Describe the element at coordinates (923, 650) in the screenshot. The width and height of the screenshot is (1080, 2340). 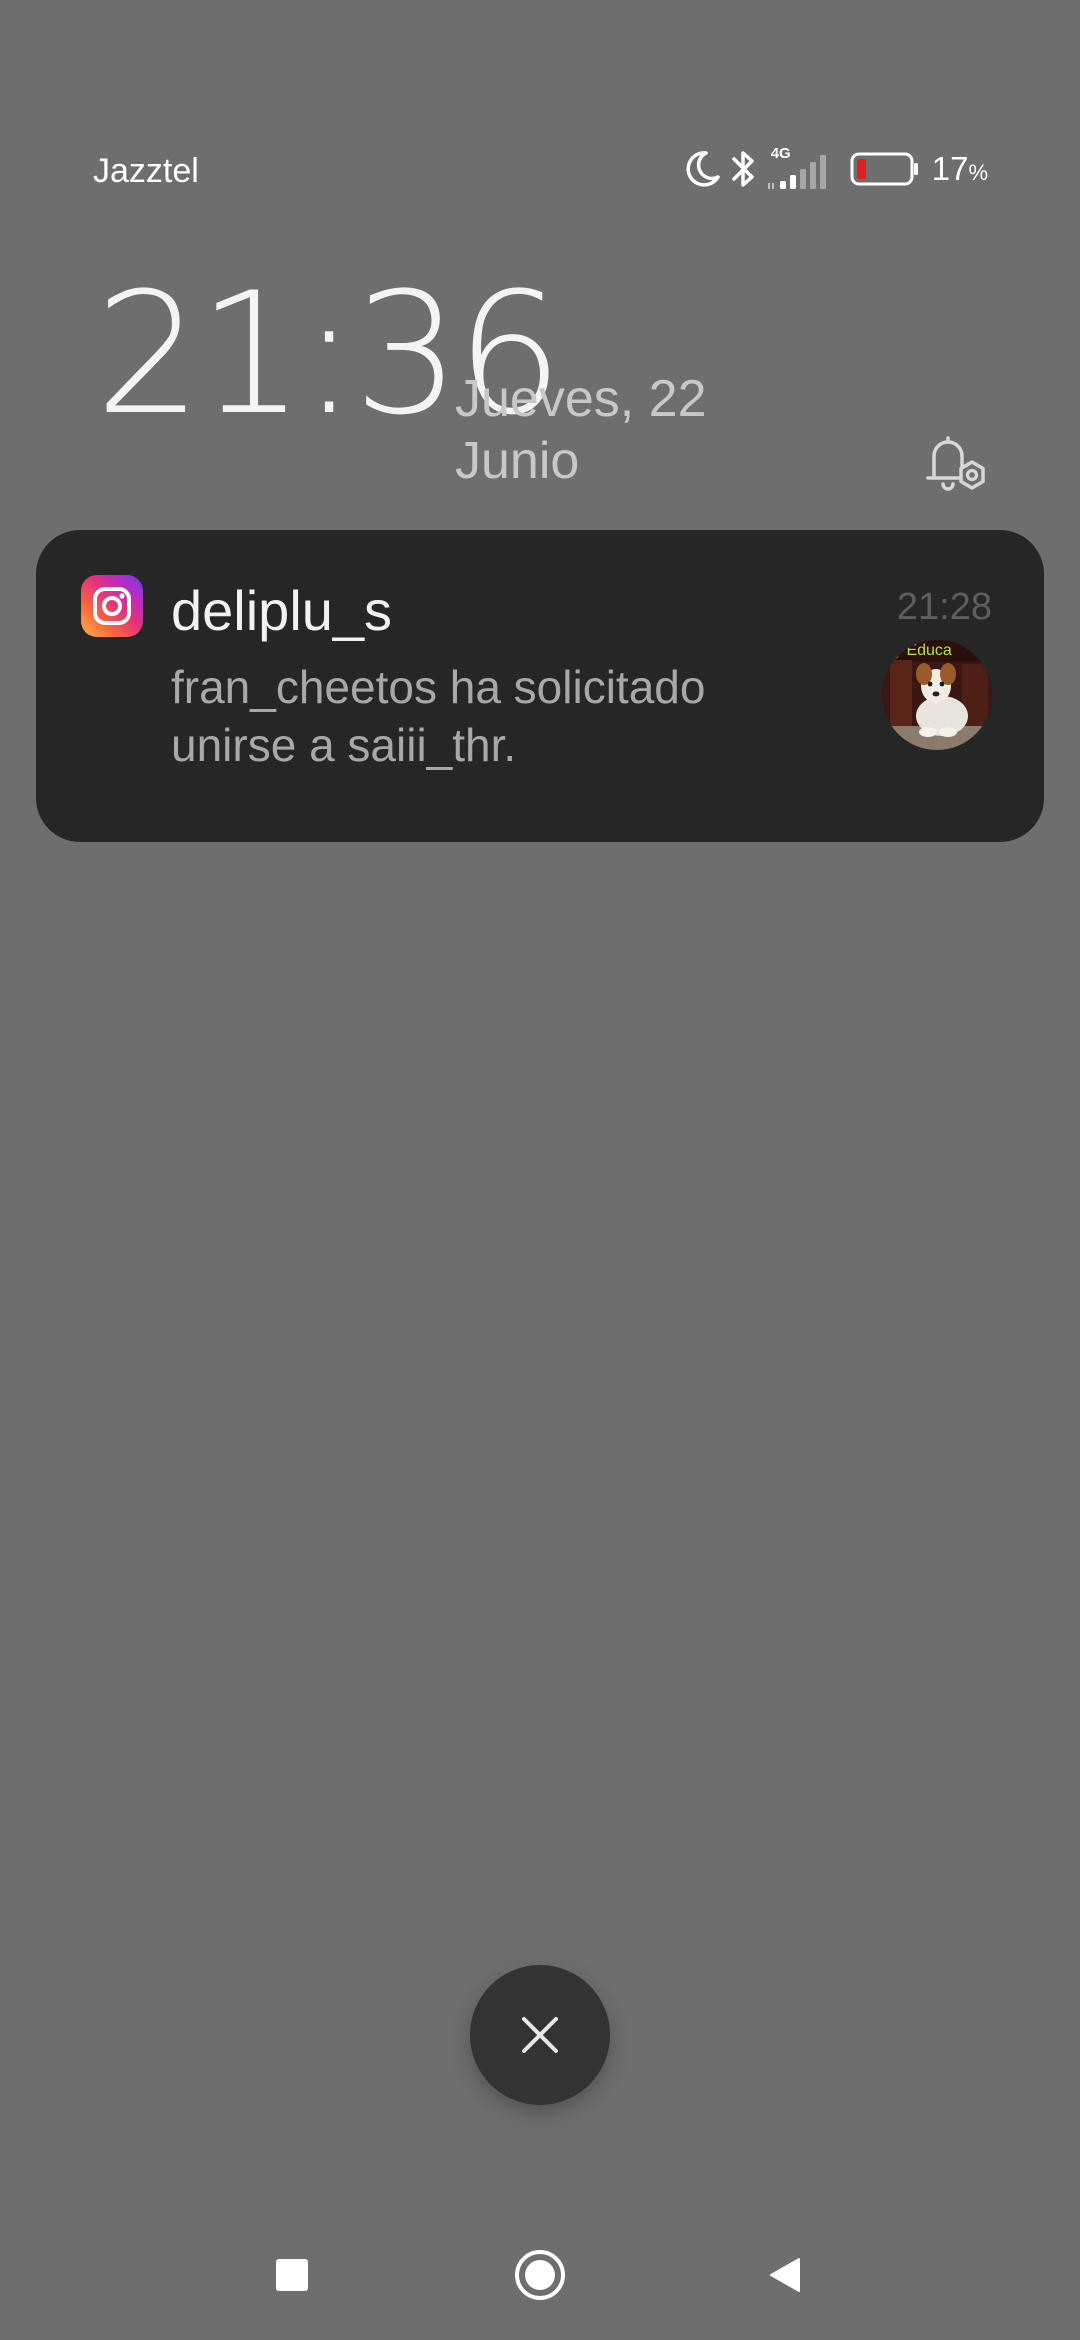
I see `avatar-caption: y Educa` at that location.